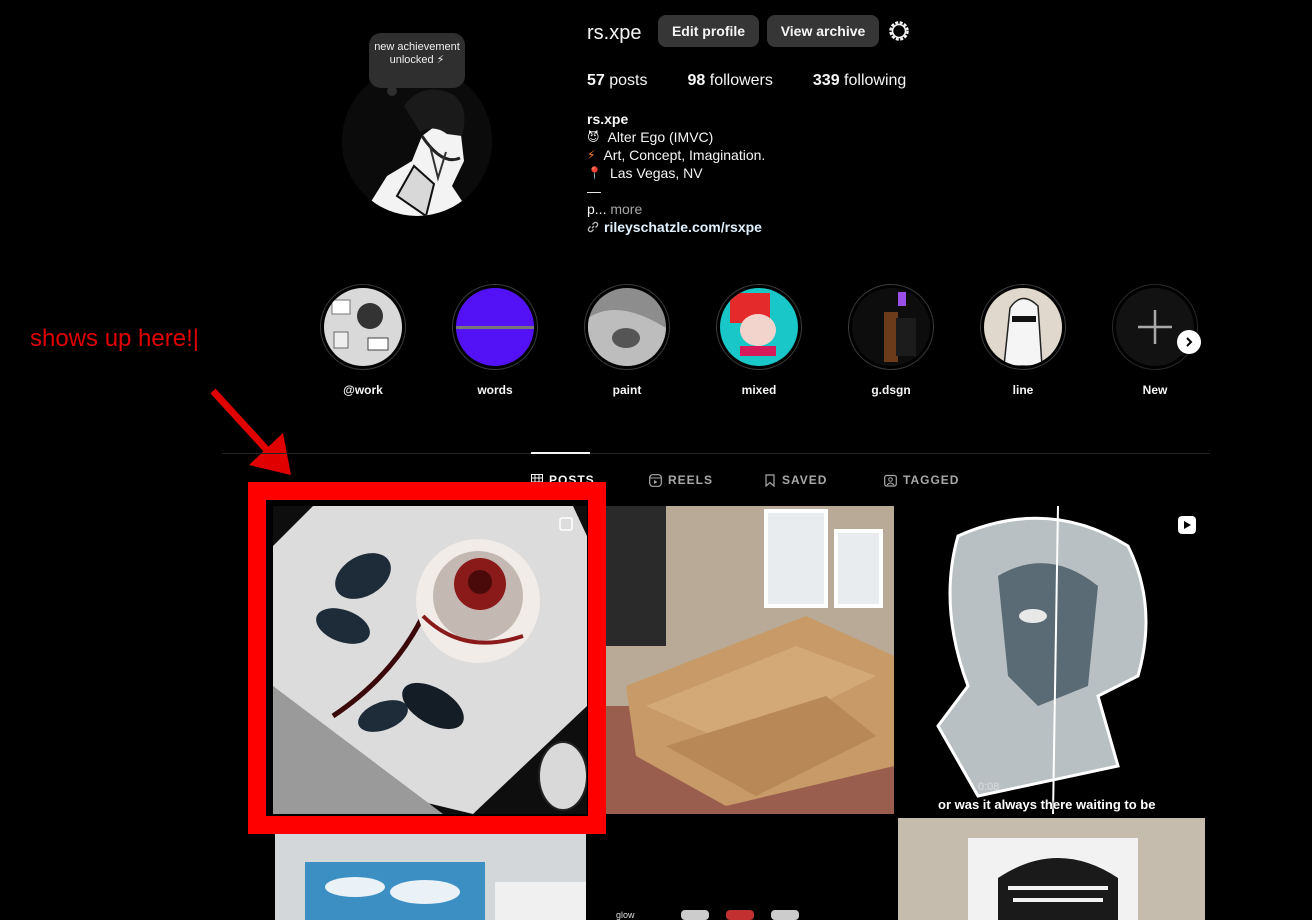 The width and height of the screenshot is (1312, 920). Describe the element at coordinates (716, 453) in the screenshot. I see `tabs-divider` at that location.